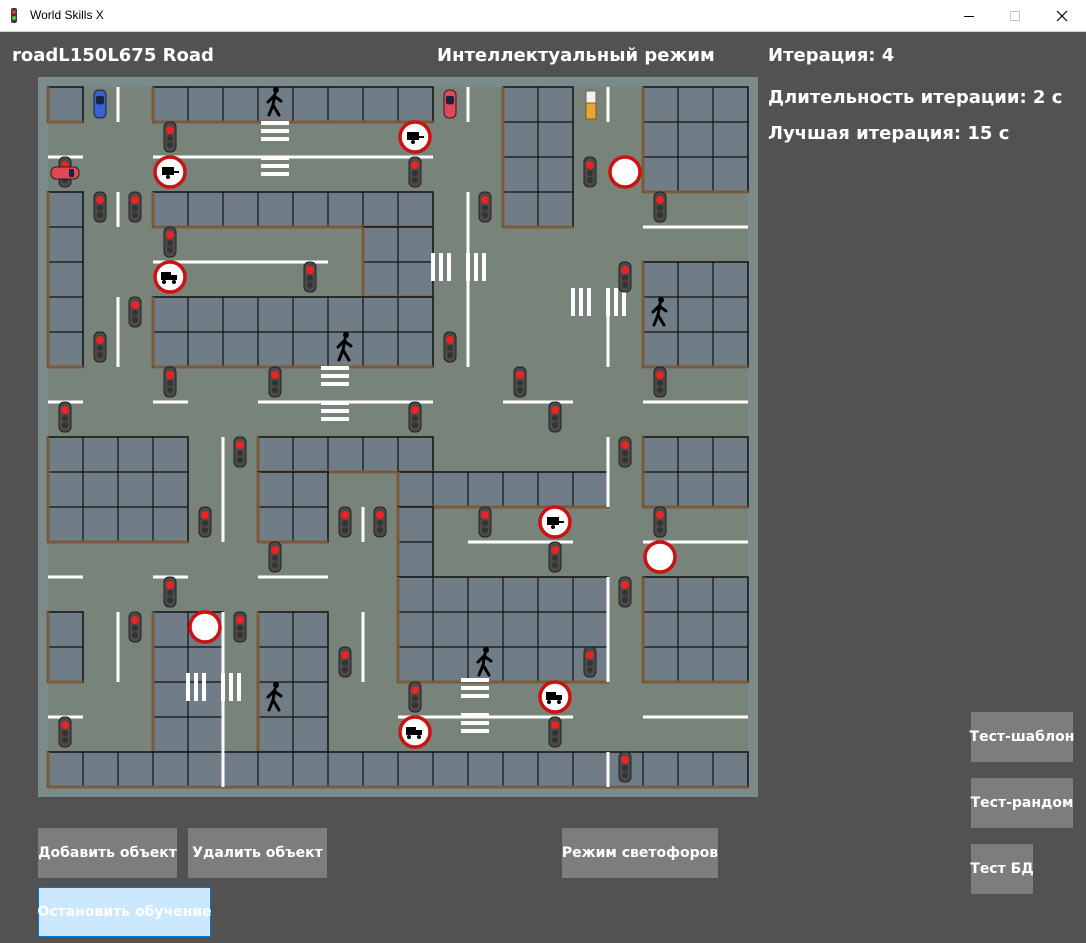 This screenshot has width=1086, height=943. What do you see at coordinates (640, 853) in the screenshot?
I see `traffic-light-mode-button: Режим светофоров` at bounding box center [640, 853].